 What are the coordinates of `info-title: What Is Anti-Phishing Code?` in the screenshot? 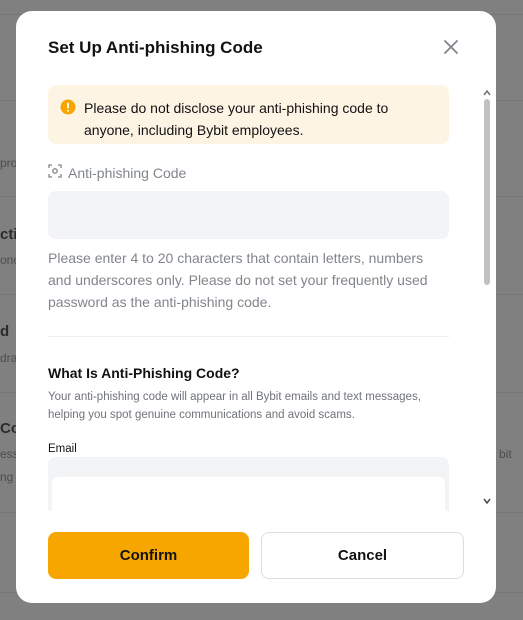 It's located at (144, 373).